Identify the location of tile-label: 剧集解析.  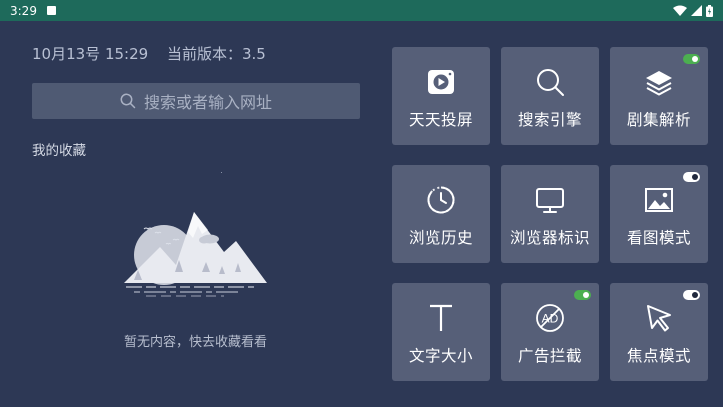
(658, 120).